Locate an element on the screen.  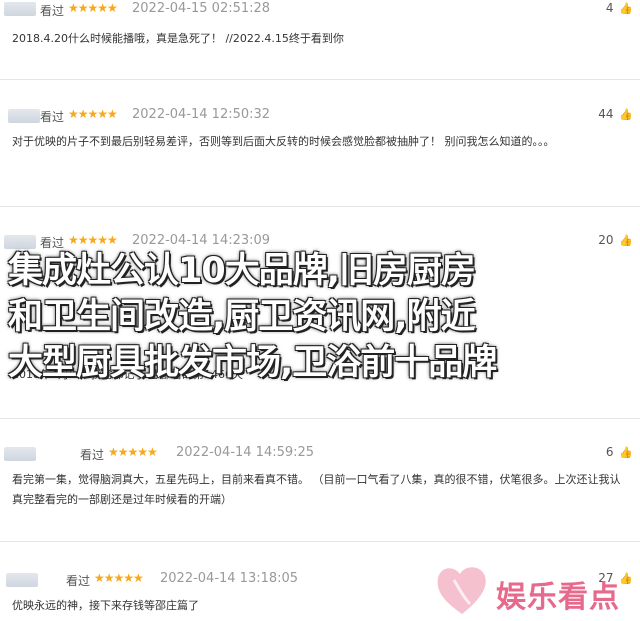
review-time: 2022-04-14 14:23:09 is located at coordinates (201, 240).